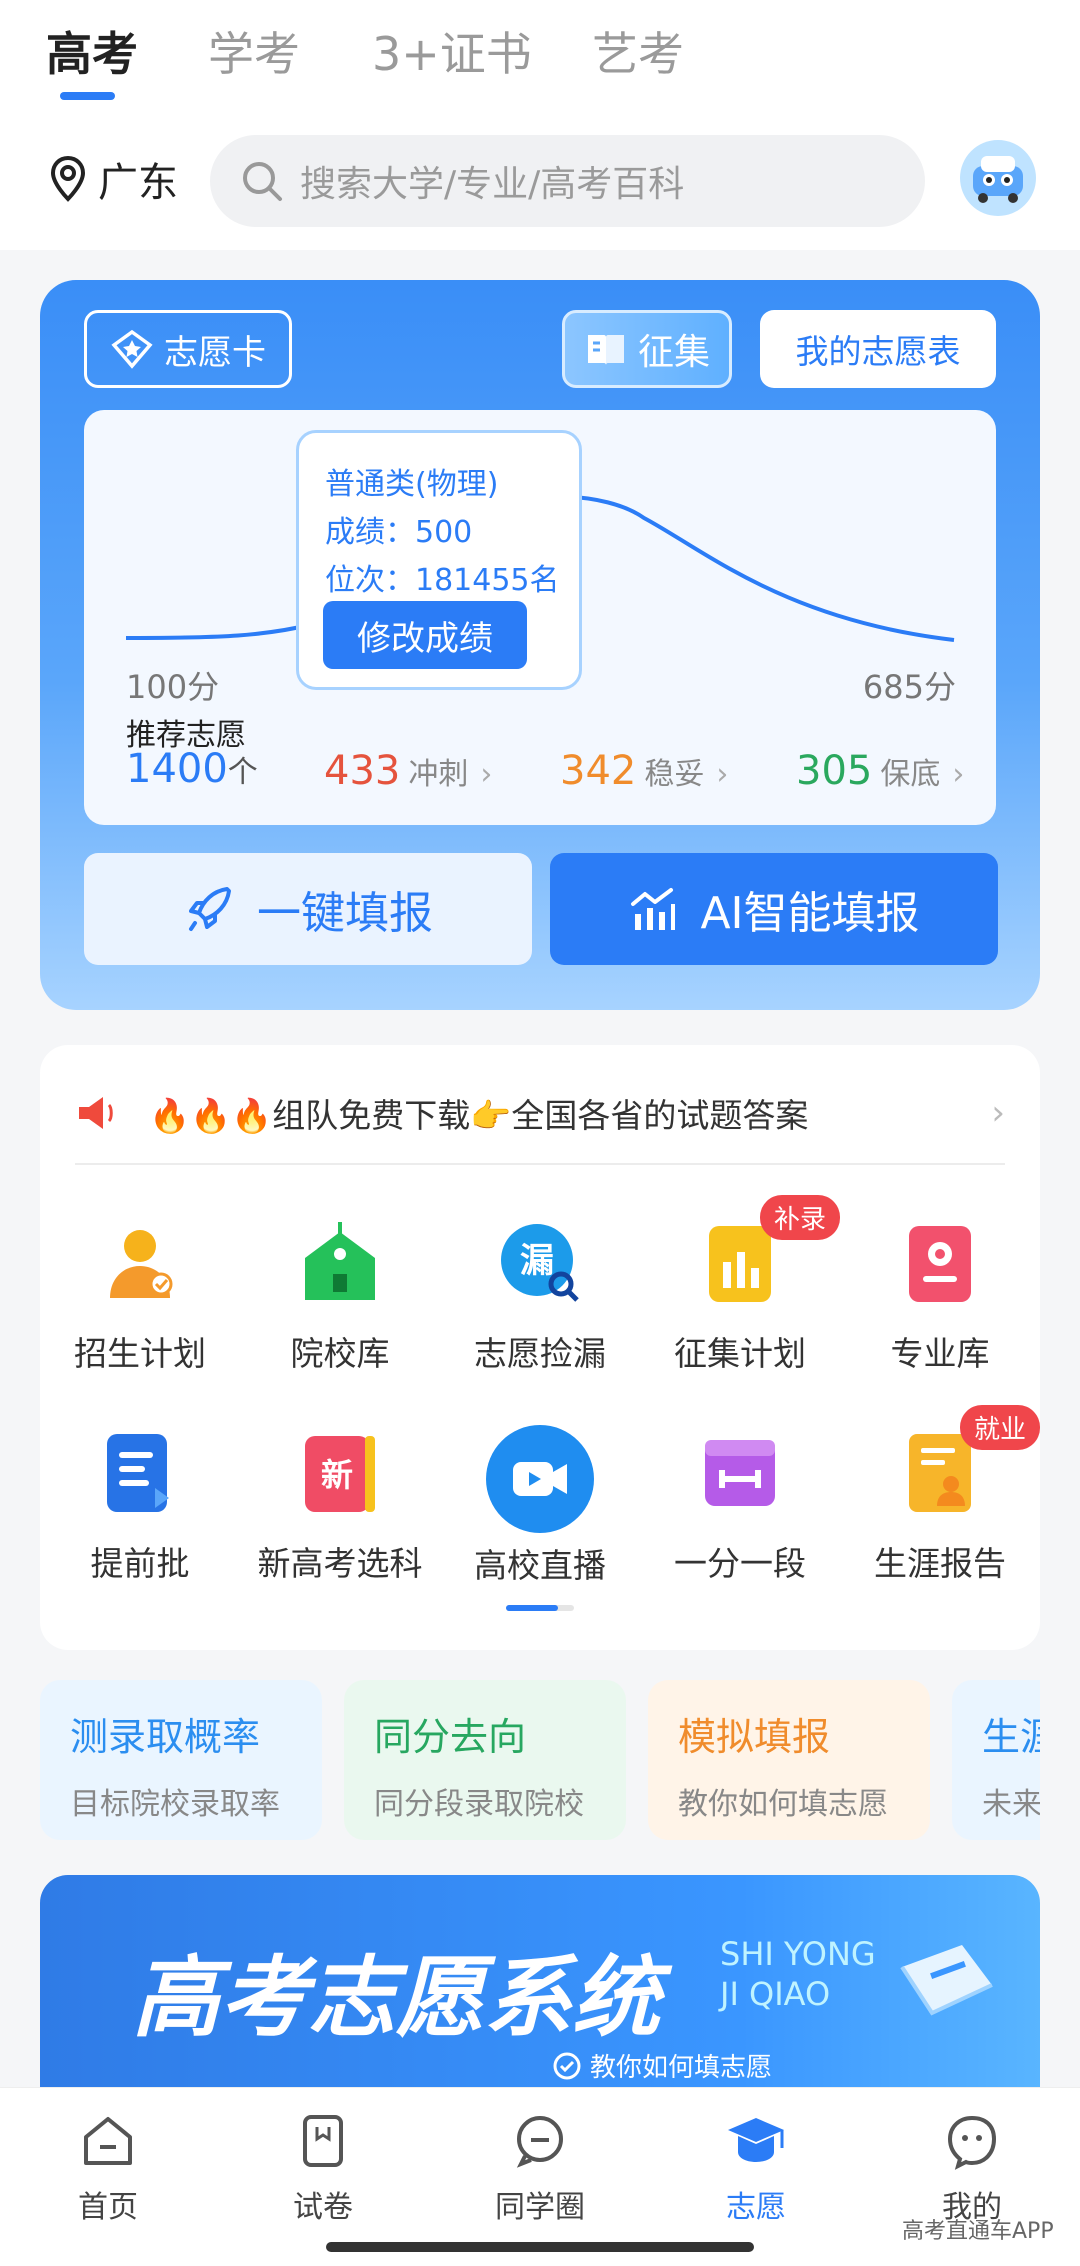 Image resolution: width=1080 pixels, height=2266 pixels. What do you see at coordinates (754, 1737) in the screenshot?
I see `feature-title: 模拟填报` at bounding box center [754, 1737].